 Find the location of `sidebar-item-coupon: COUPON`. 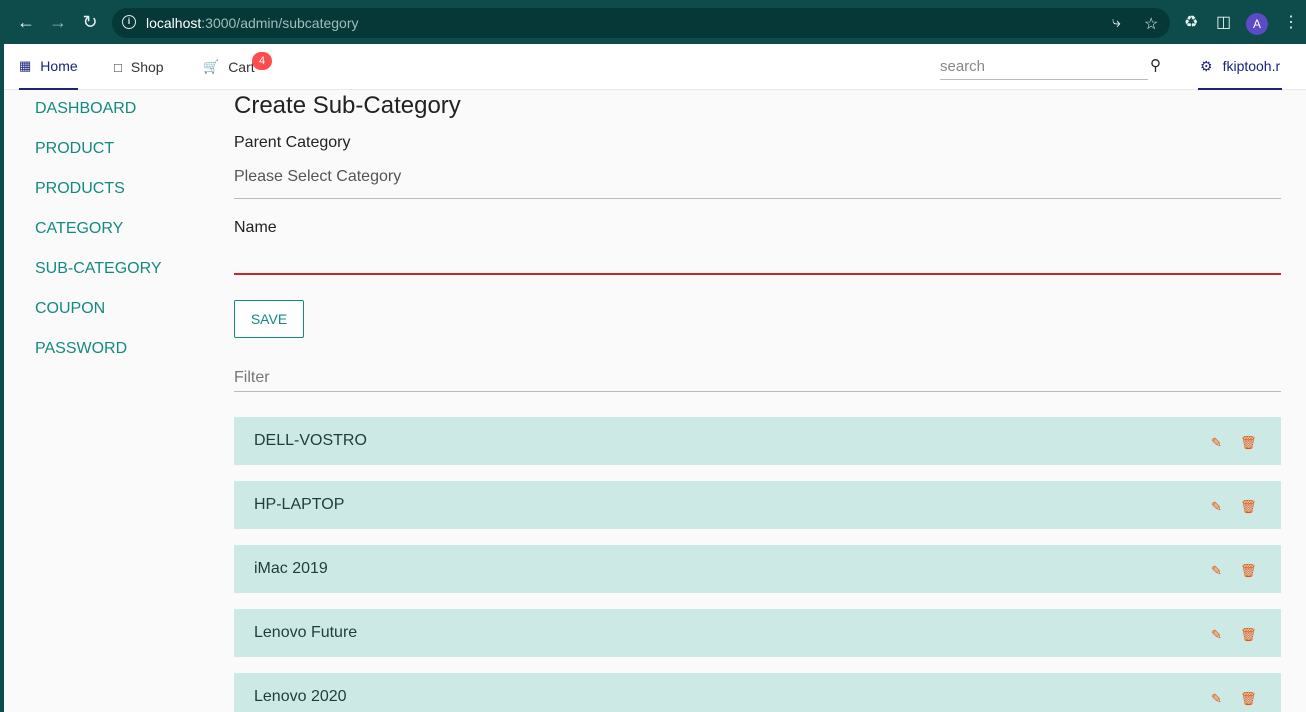

sidebar-item-coupon: COUPON is located at coordinates (98, 318).